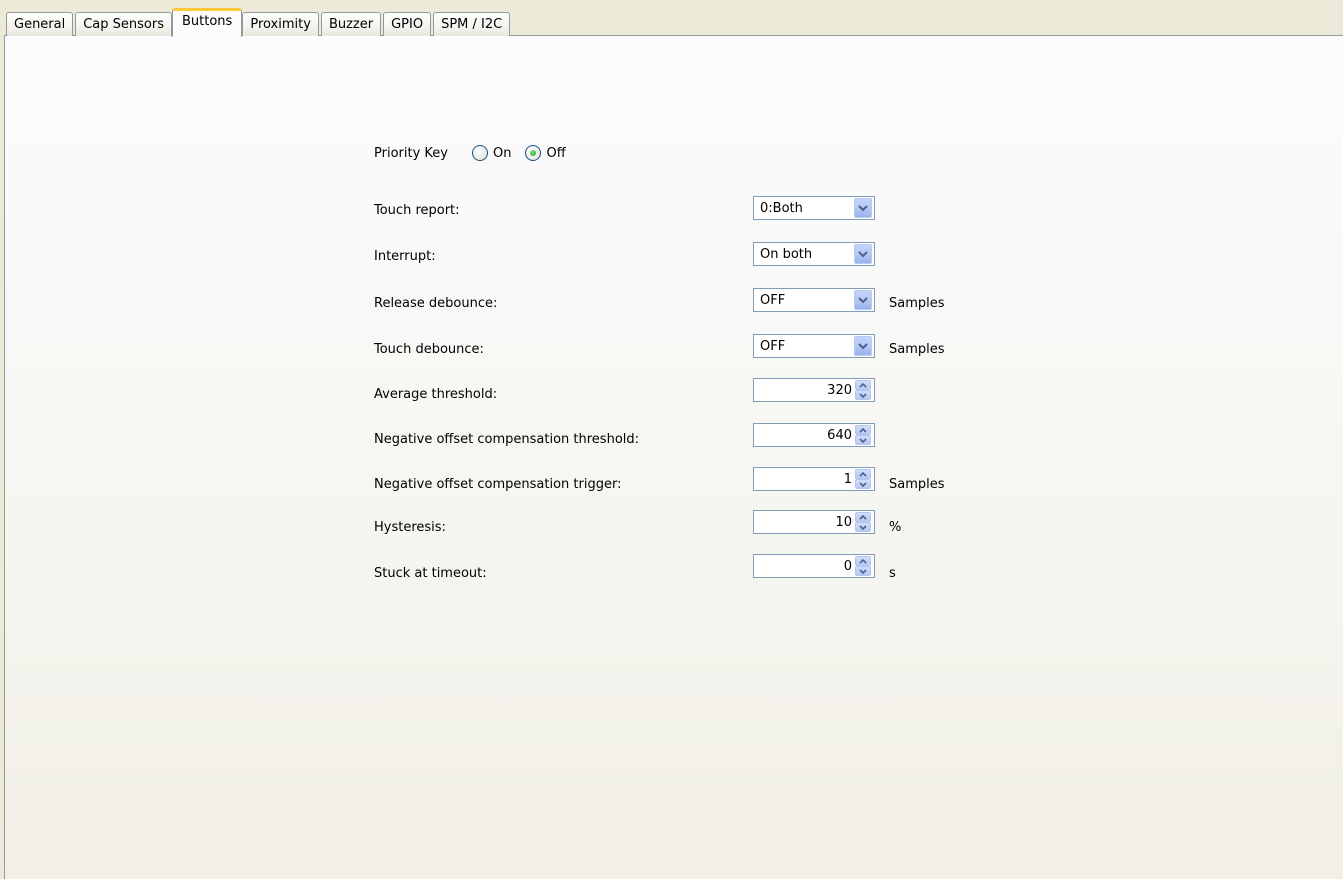  Describe the element at coordinates (502, 153) in the screenshot. I see `priority-key-on-label: On` at that location.